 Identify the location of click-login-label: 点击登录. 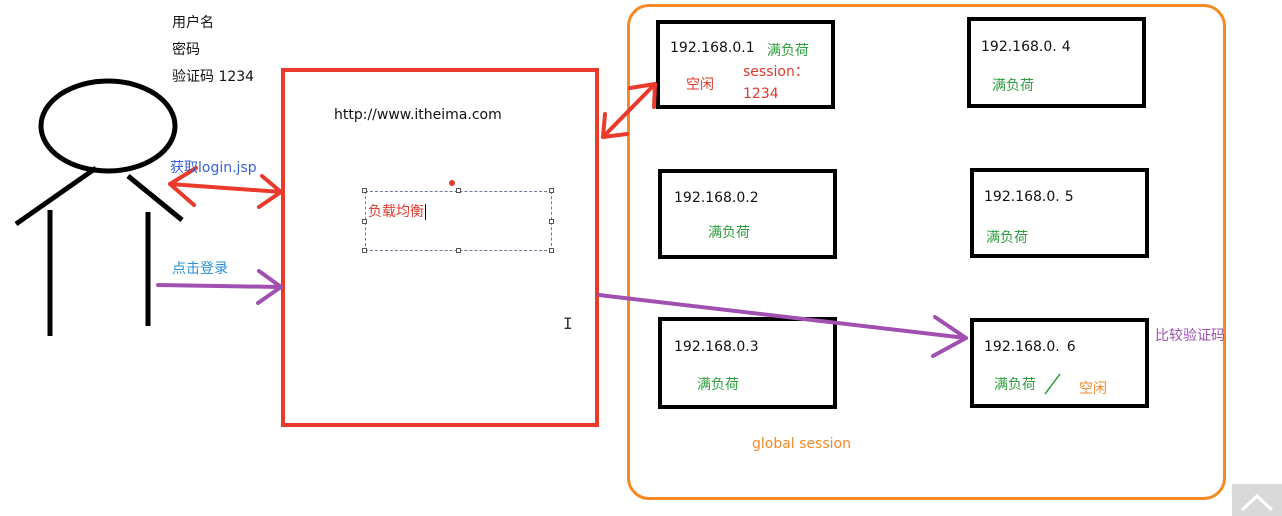
(200, 269).